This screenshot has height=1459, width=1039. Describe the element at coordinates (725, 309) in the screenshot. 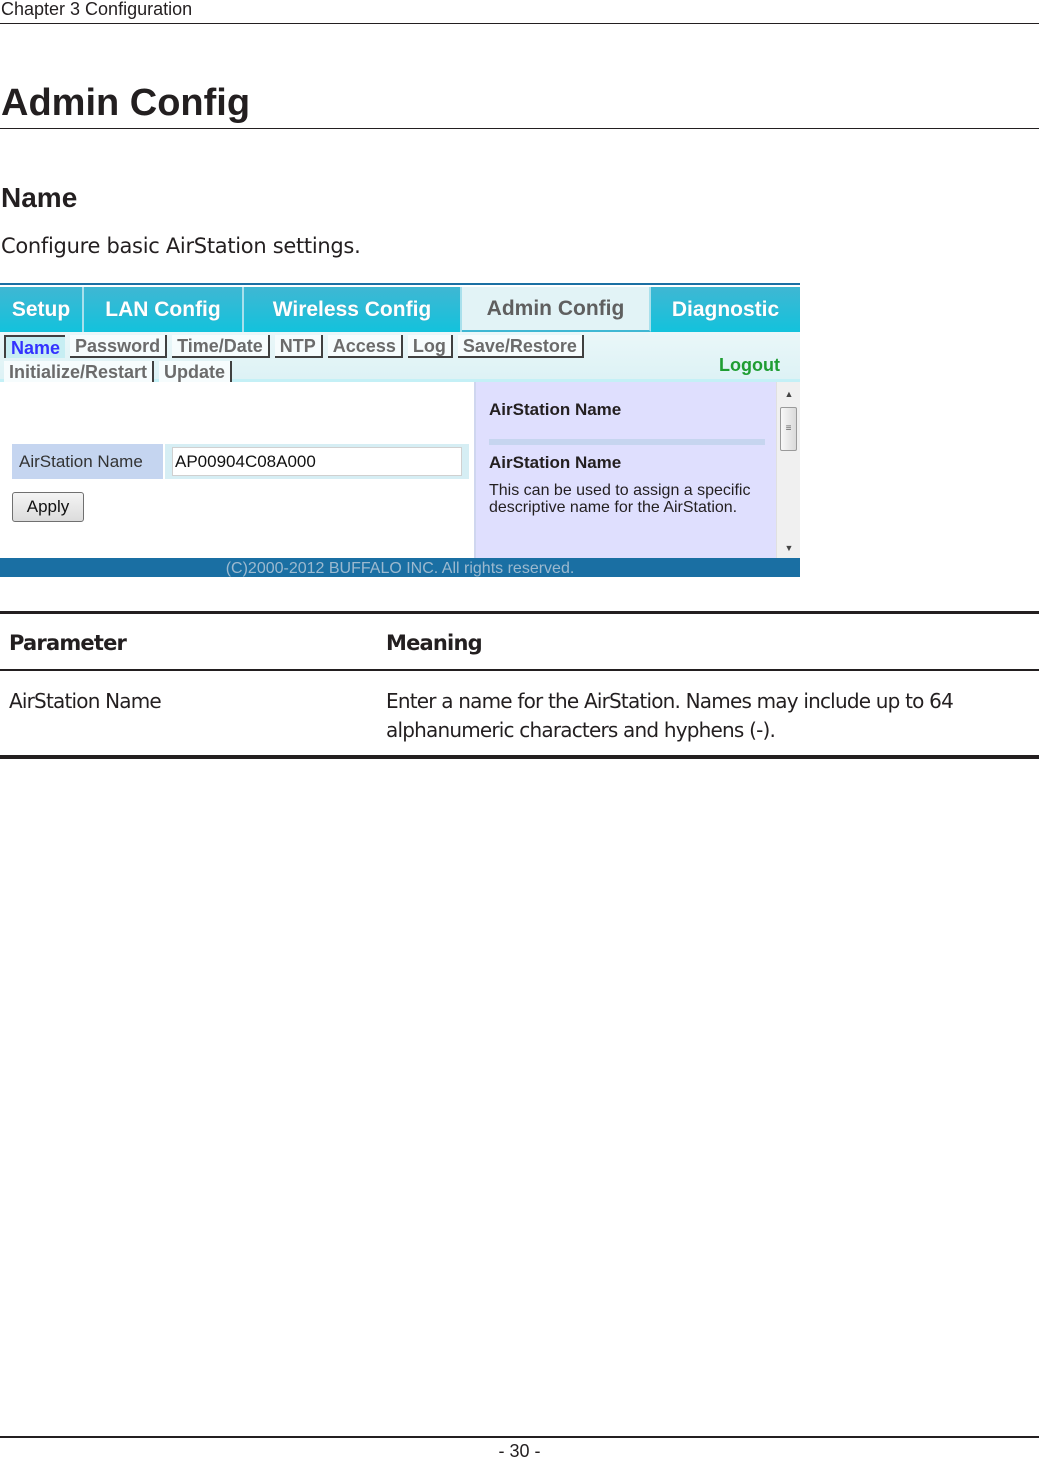

I see `tab-diagnostic: Diagnostic` at that location.